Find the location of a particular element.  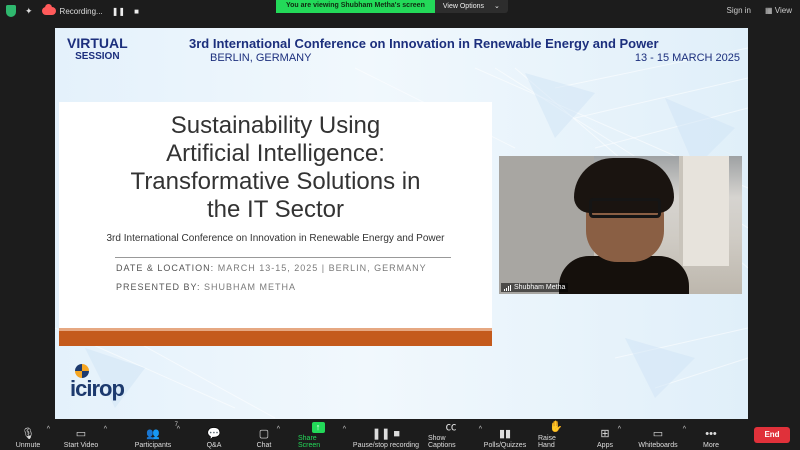

pause-stop-icon: ❚❚ ■ is located at coordinates (386, 434).